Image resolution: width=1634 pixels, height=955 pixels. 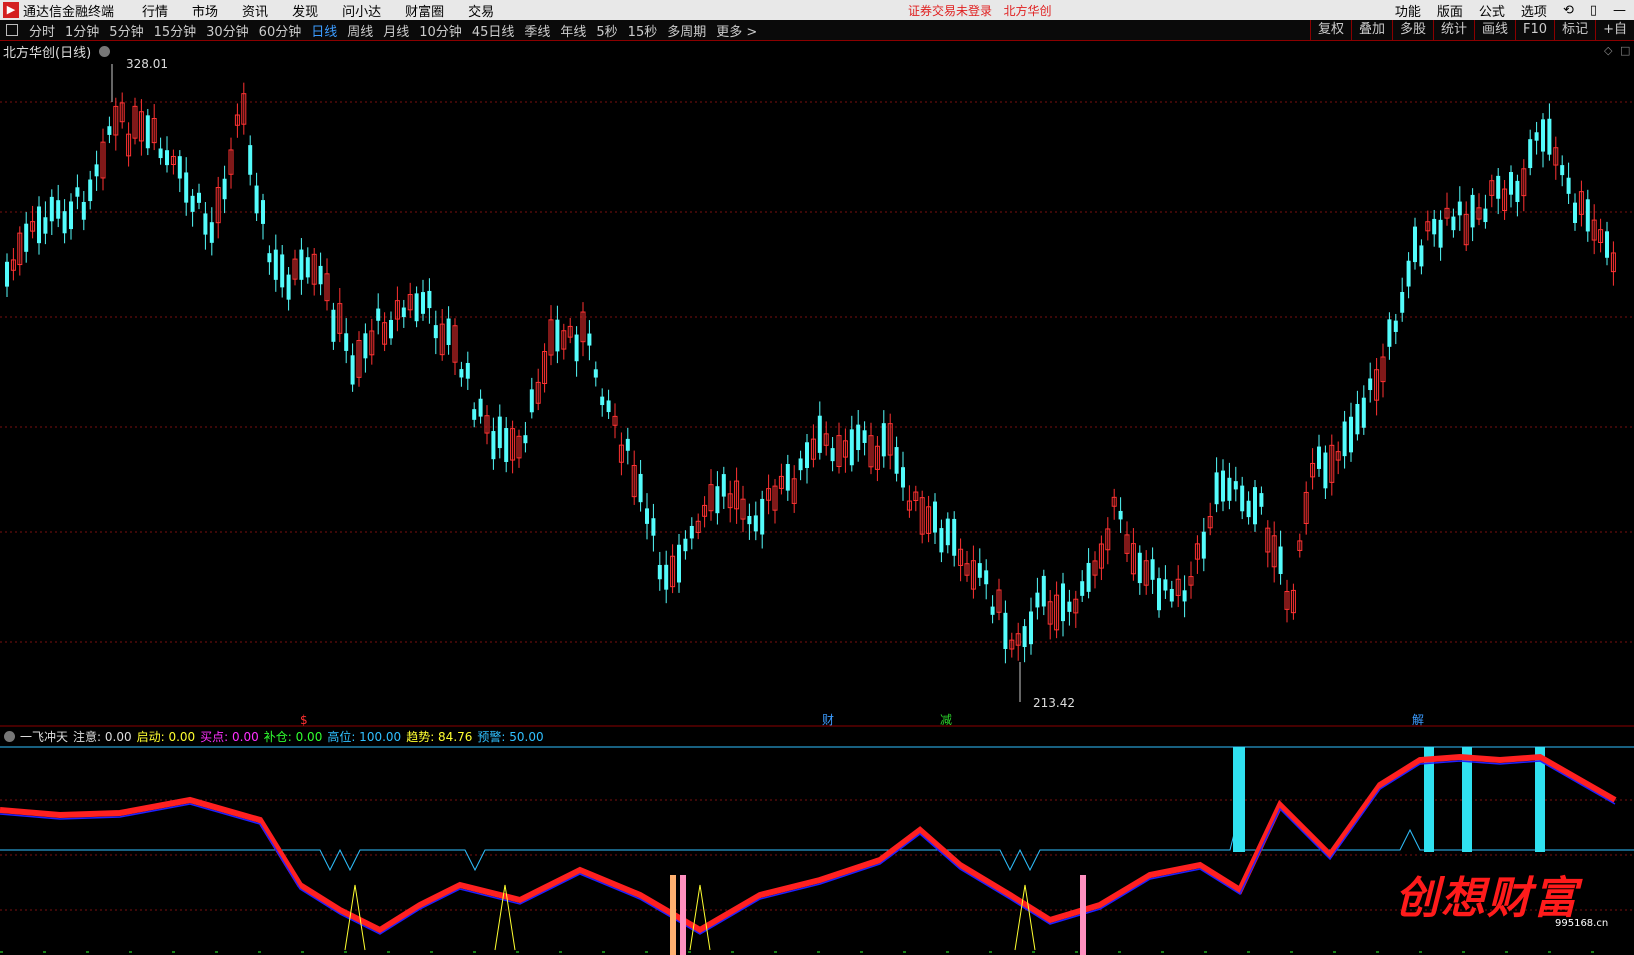 What do you see at coordinates (424, 10) in the screenshot?
I see `menu-caifuquan: 财富圈` at bounding box center [424, 10].